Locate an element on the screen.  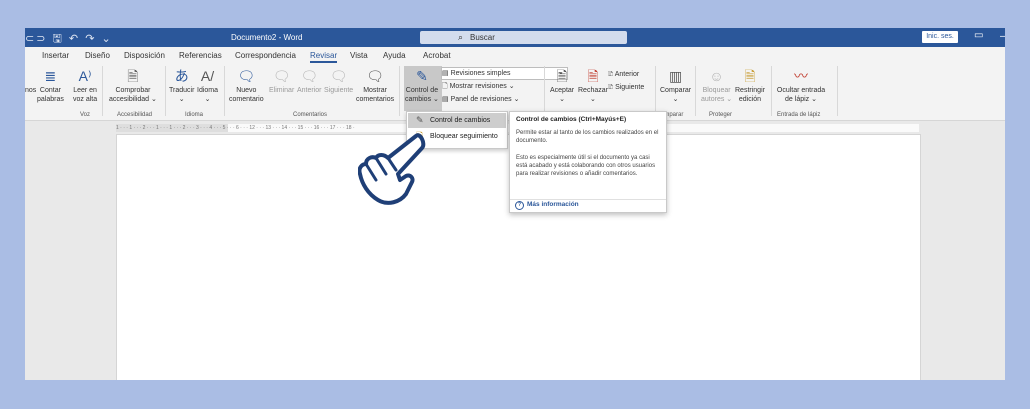
previous-comment-icon: 🗨 is located at coordinates (309, 76).